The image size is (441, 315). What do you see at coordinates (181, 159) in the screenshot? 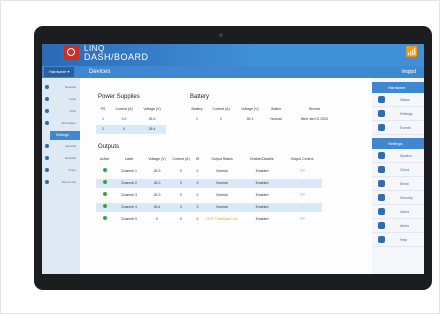
I see `outputs-col-header: Current (A)` at bounding box center [181, 159].